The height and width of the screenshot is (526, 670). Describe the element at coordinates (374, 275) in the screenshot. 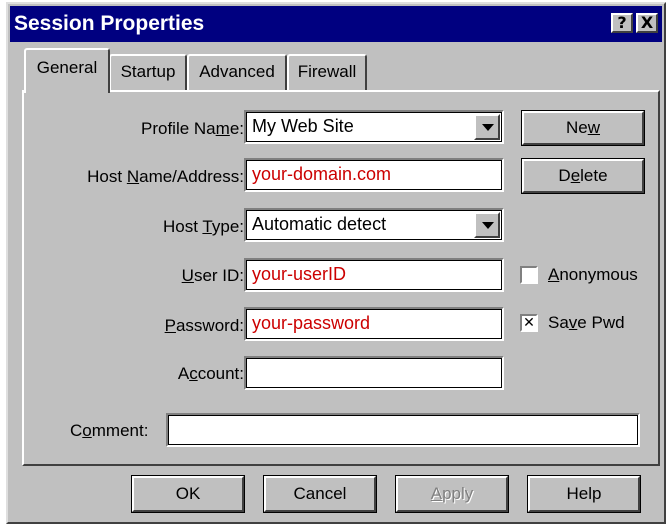

I see `user-id-input: your-userID` at that location.